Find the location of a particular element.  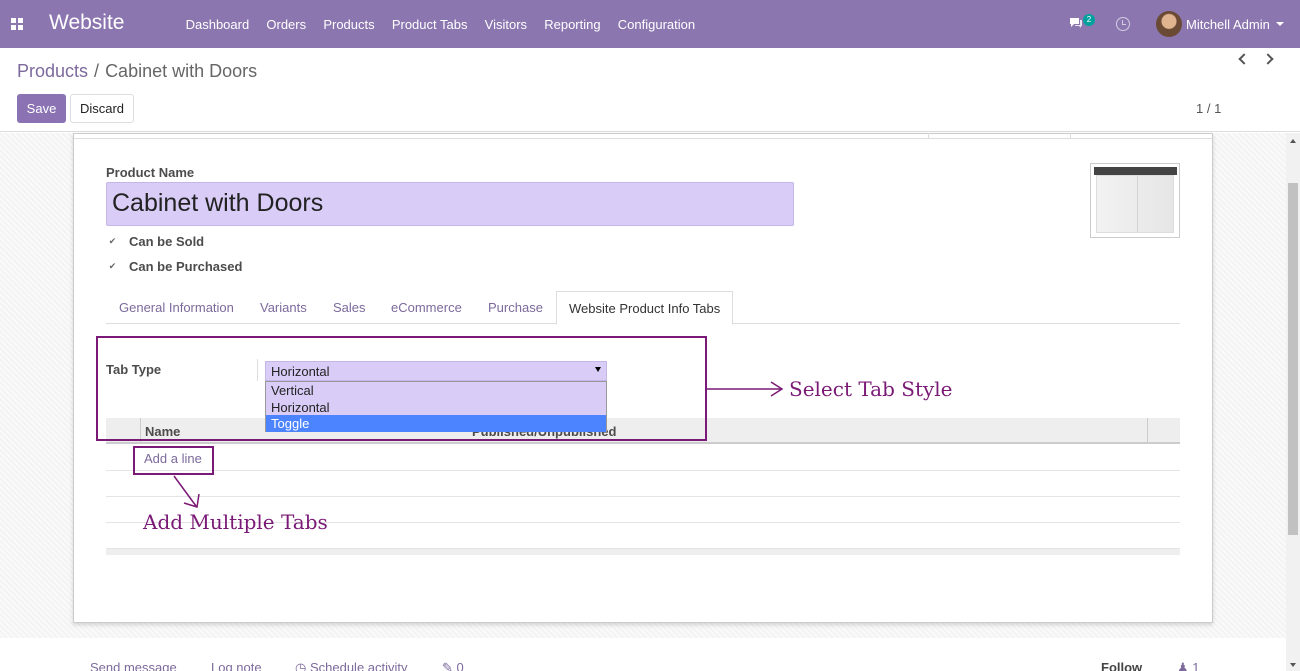

follow-button: Follow is located at coordinates (1121, 665).